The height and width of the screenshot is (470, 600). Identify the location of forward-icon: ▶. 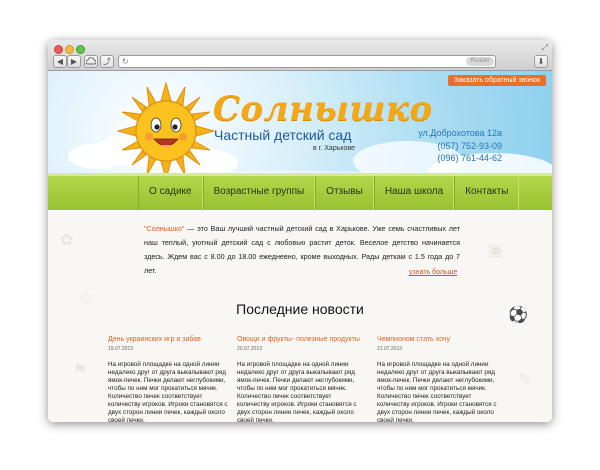
(74, 61).